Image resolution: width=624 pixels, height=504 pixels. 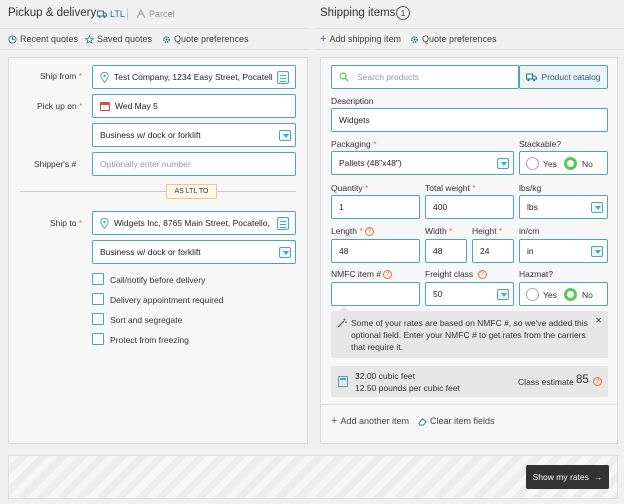 I want to click on location-pin-icon, so click(x=104, y=223).